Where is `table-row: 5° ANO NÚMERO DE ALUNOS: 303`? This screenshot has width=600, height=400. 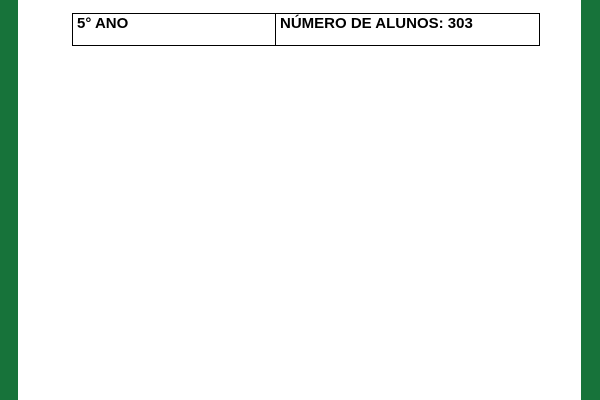
table-row: 5° ANO NÚMERO DE ALUNOS: 303 is located at coordinates (306, 29).